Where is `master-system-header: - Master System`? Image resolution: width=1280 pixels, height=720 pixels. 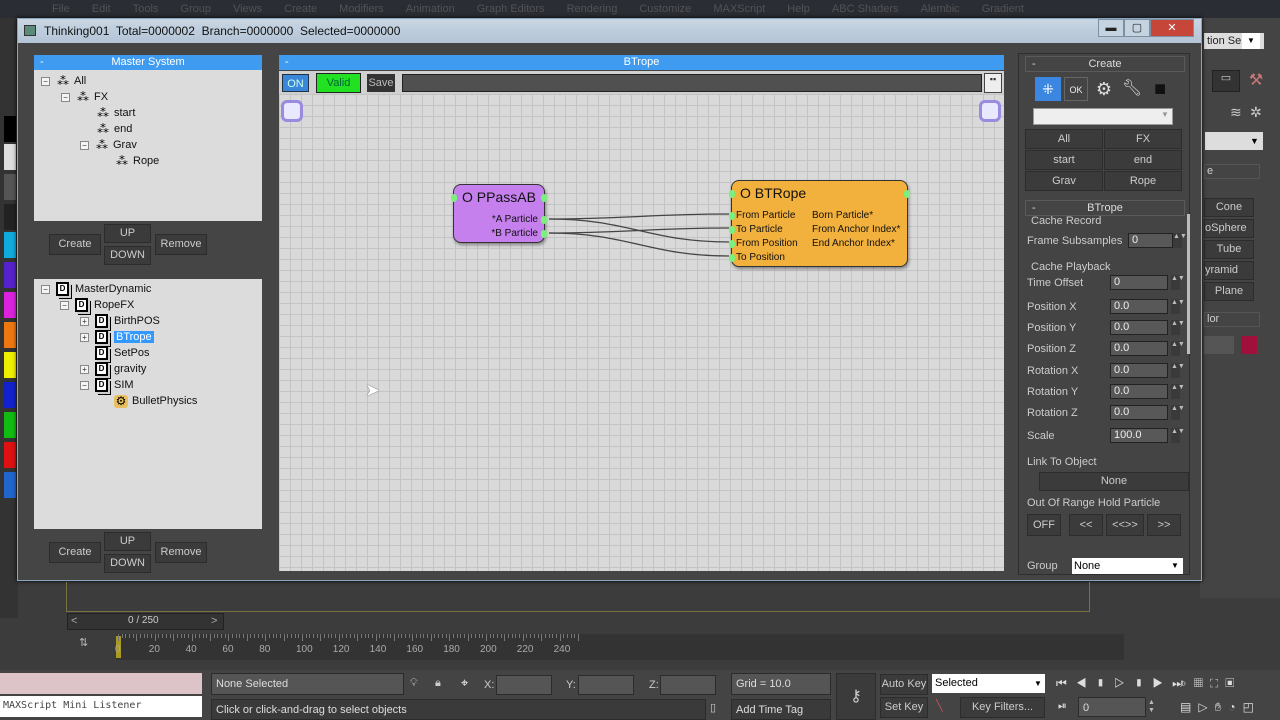 master-system-header: - Master System is located at coordinates (148, 62).